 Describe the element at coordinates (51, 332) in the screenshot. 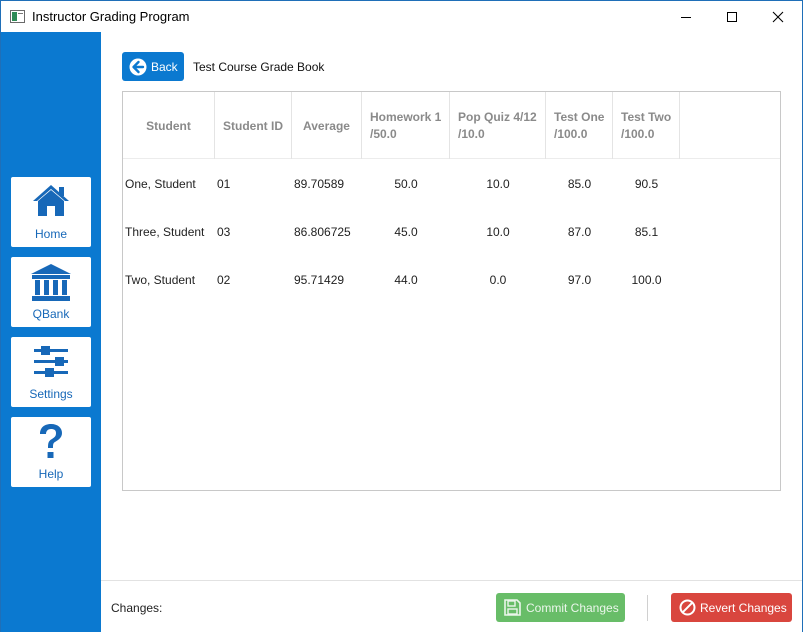

I see `sidebar: Home QBank Settings Help` at that location.